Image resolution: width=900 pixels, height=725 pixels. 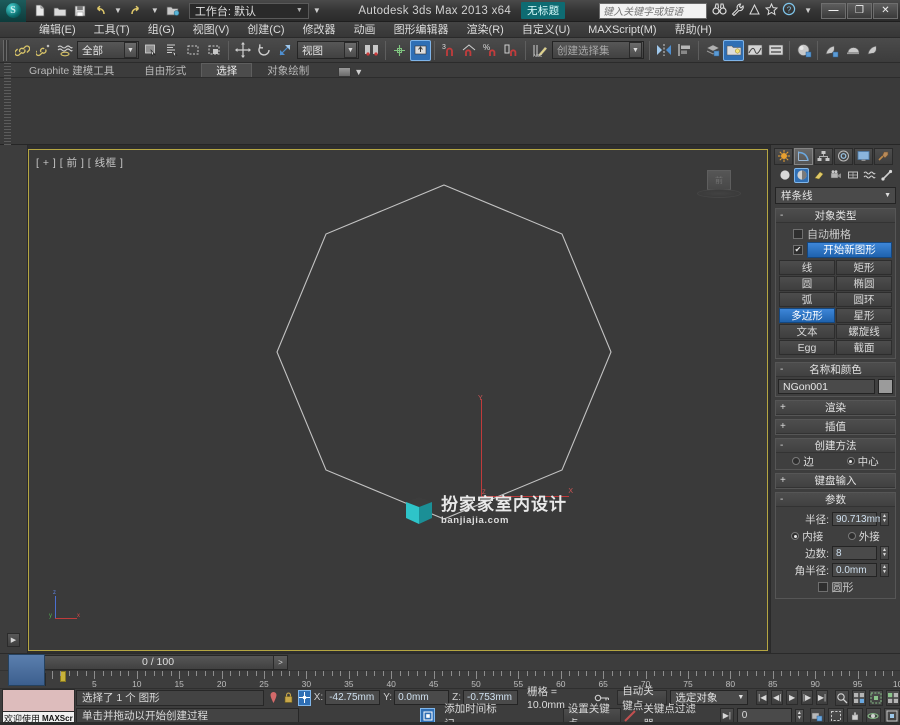 What do you see at coordinates (835, 446) in the screenshot?
I see `rollout-creation-method-header: - 创建方法` at bounding box center [835, 446].